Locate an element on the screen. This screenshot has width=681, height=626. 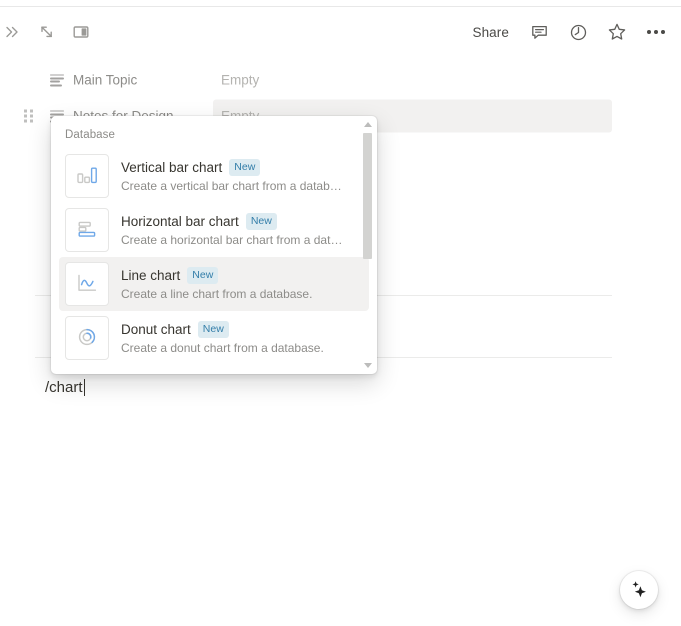
text-caret is located at coordinates (84, 387).